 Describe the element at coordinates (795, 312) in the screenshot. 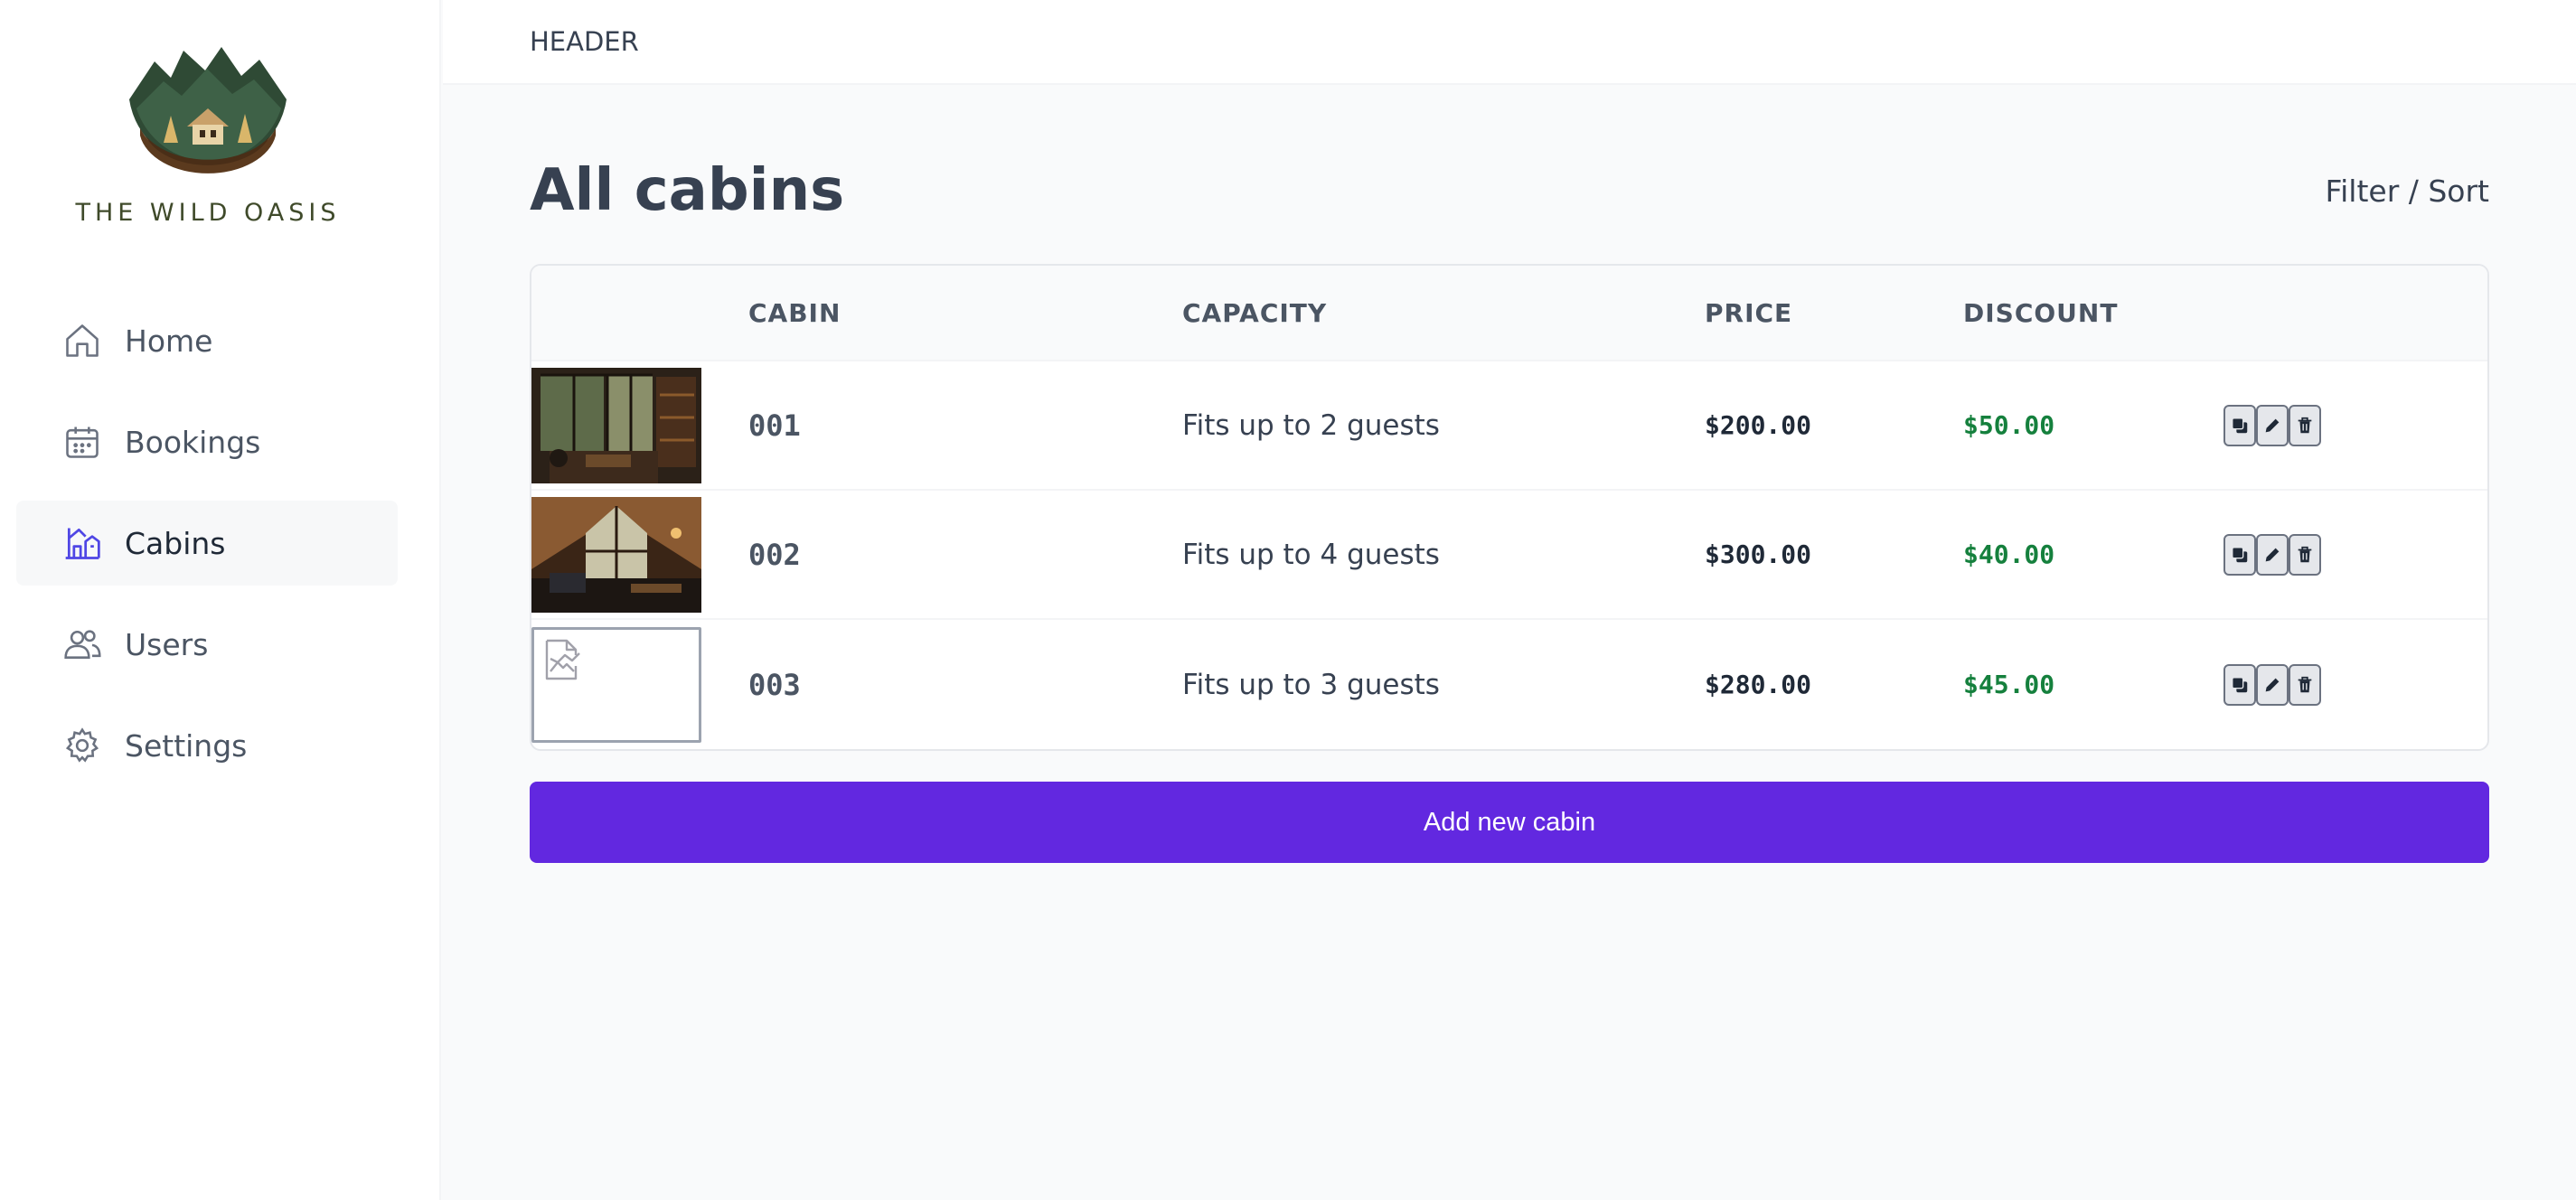

I see `column-header-cabin: CABIN` at that location.